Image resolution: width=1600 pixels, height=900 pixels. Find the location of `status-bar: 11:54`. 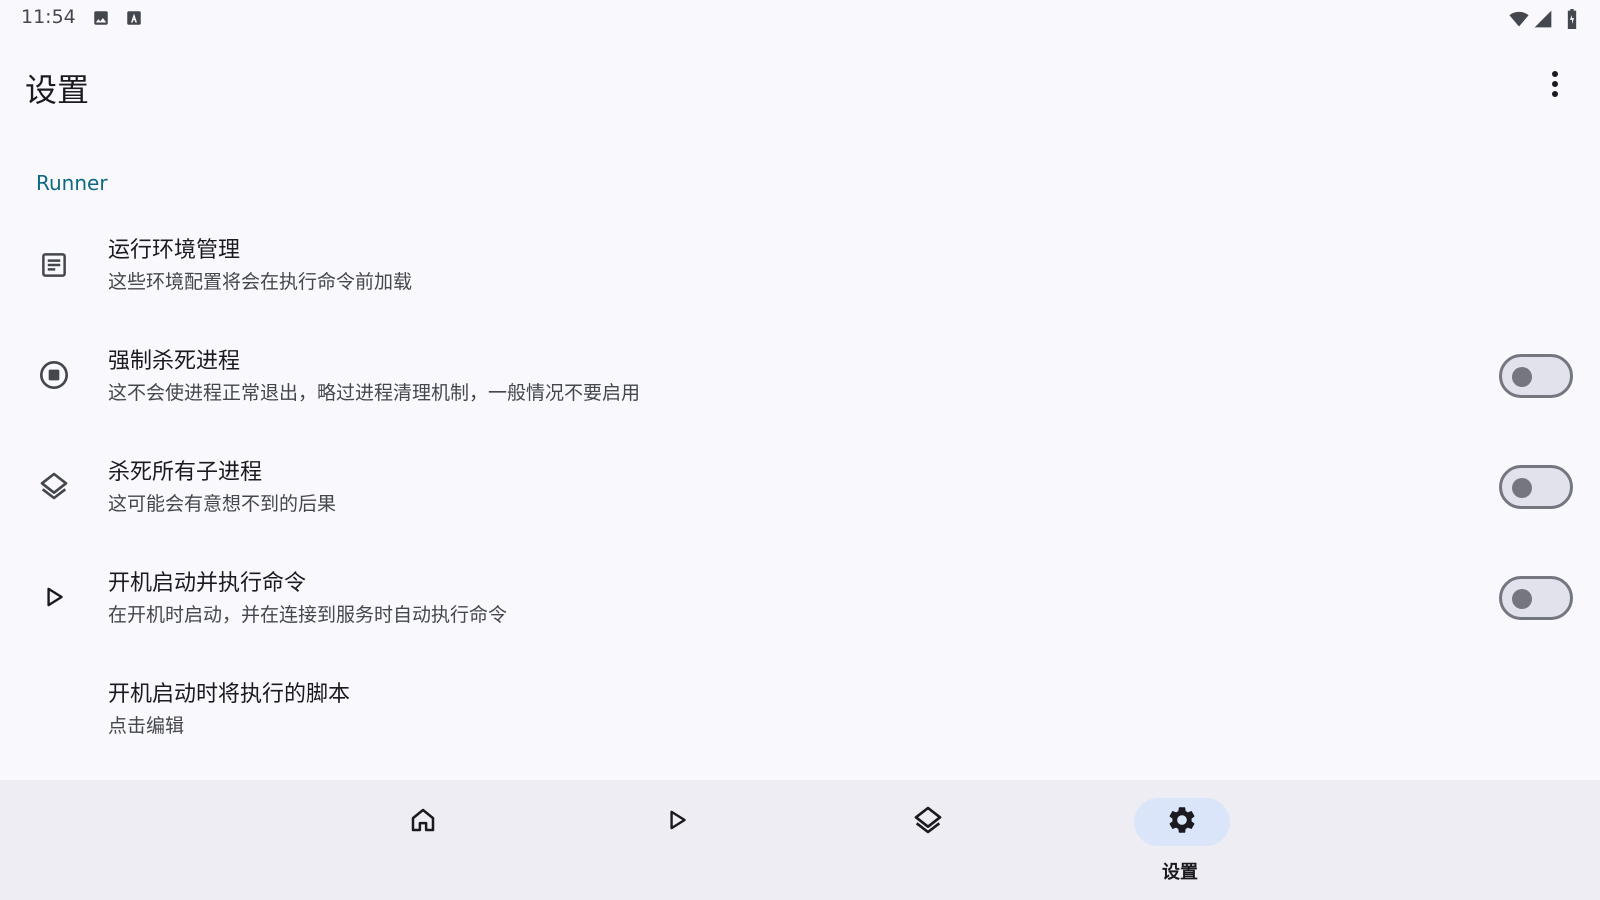

status-bar: 11:54 is located at coordinates (800, 19).